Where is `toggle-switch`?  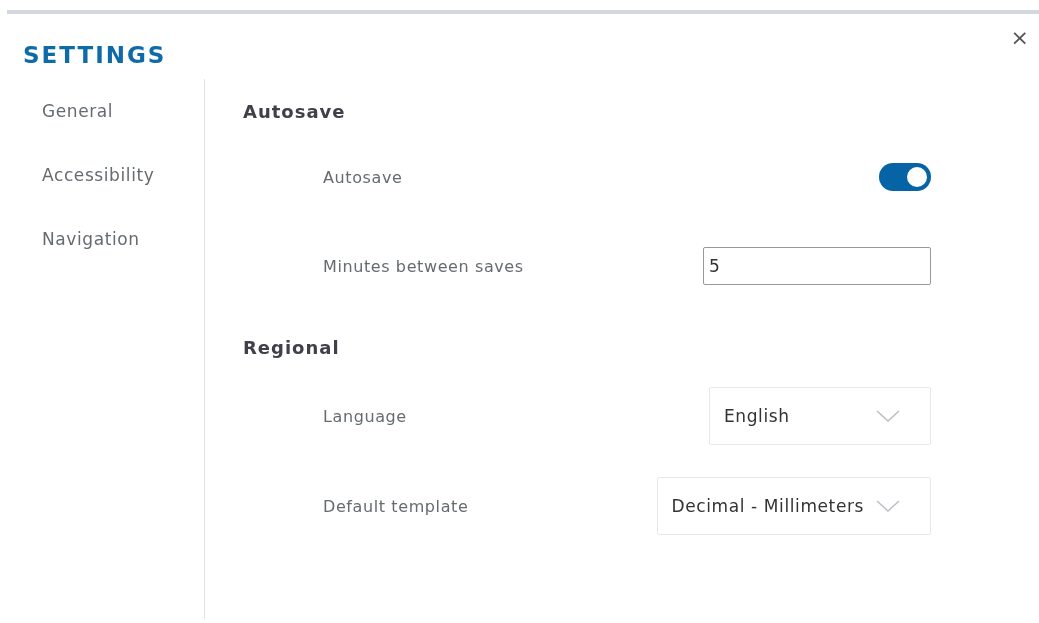
toggle-switch is located at coordinates (905, 177).